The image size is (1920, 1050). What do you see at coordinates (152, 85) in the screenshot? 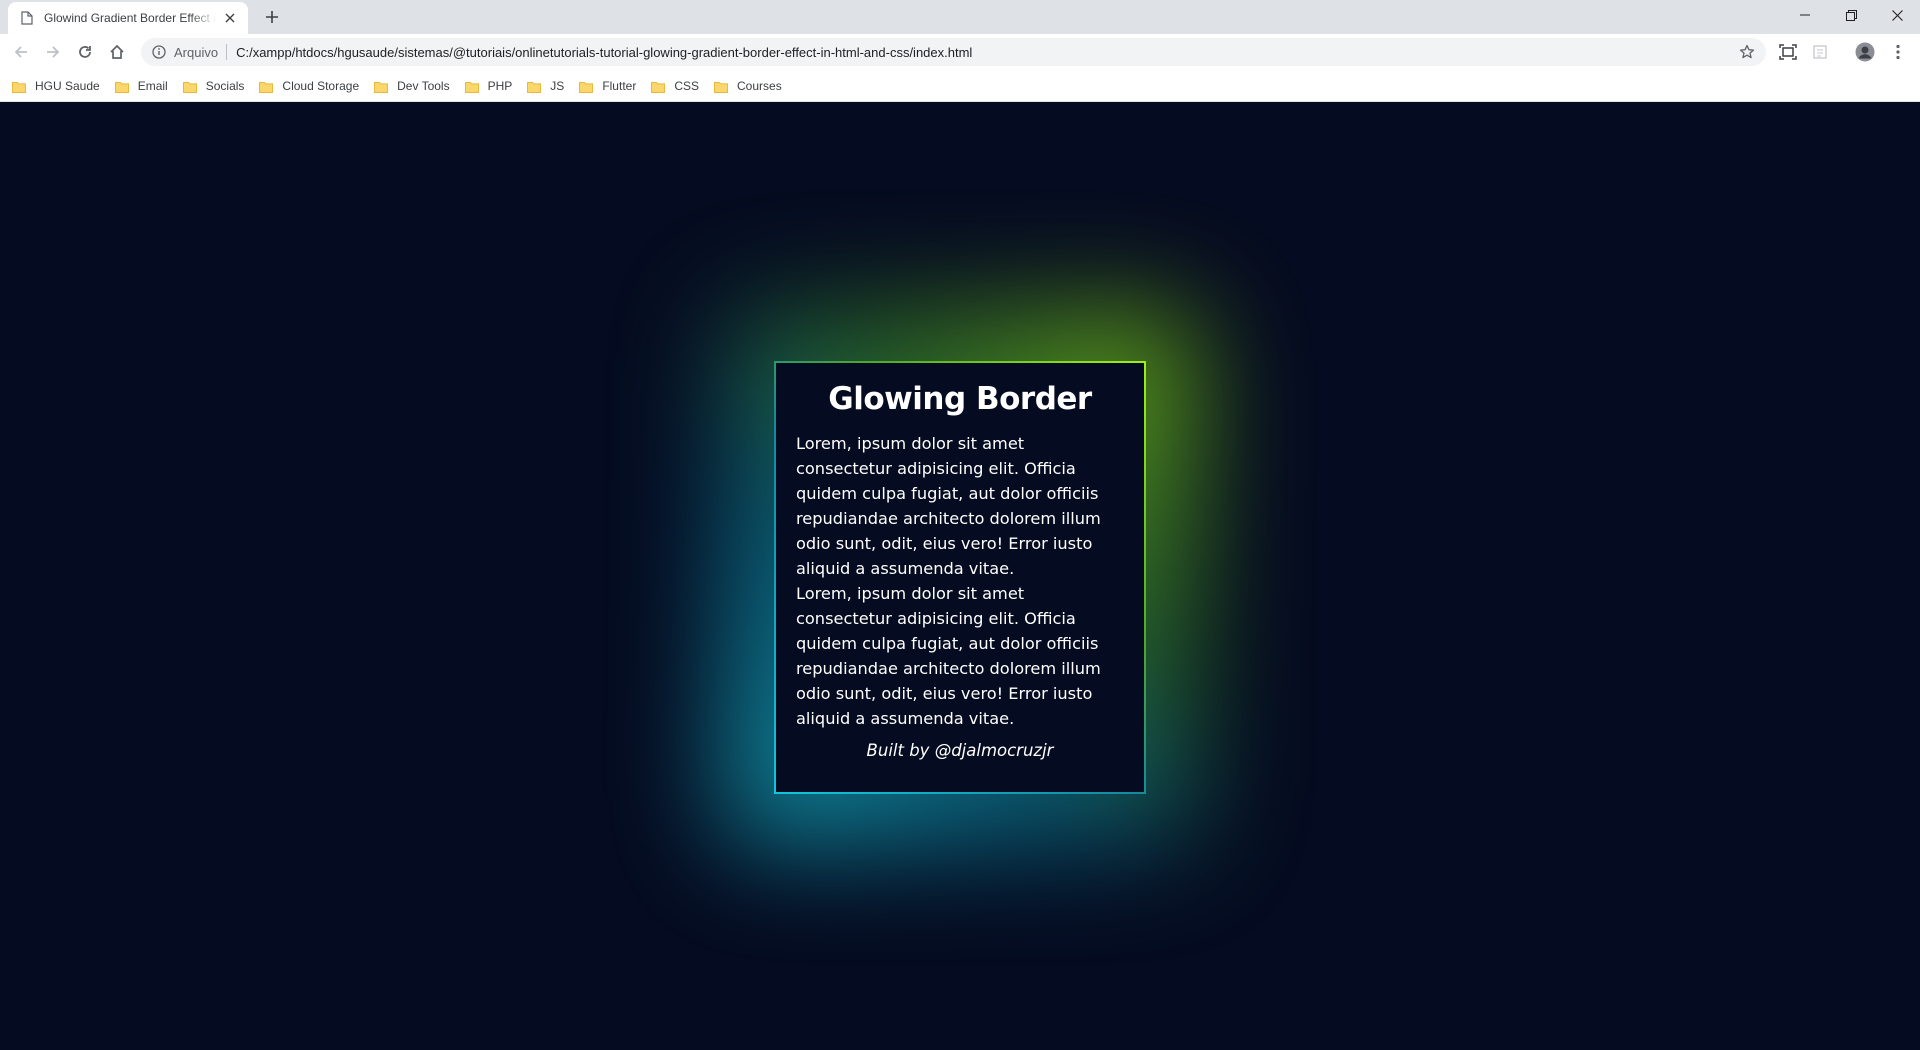
I see `bookmark-label: Email` at bounding box center [152, 85].